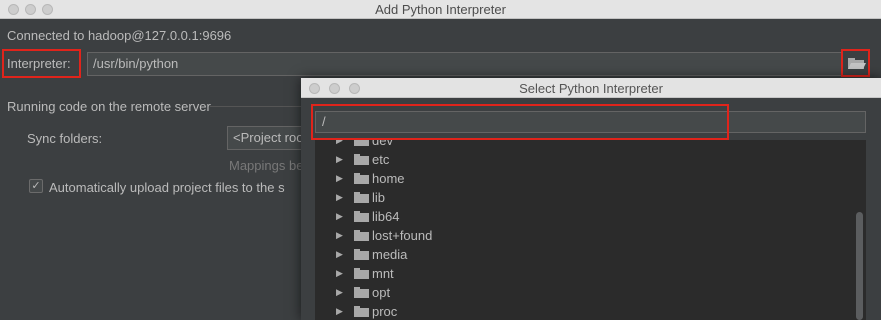 The width and height of the screenshot is (881, 320). Describe the element at coordinates (575, 235) in the screenshot. I see `tree-item: ▶ lost+found` at that location.